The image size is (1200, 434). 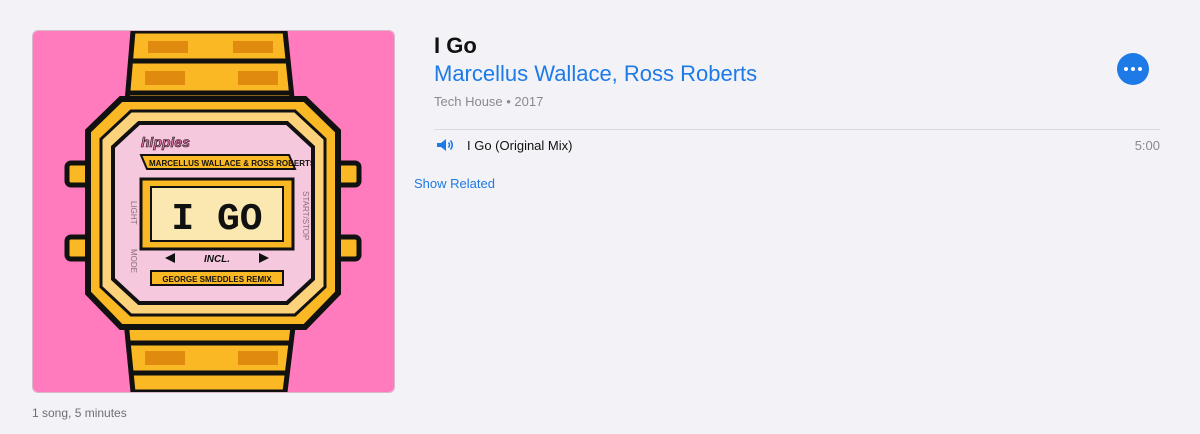 What do you see at coordinates (216, 219) in the screenshot?
I see `artwork-screen-text: I GO` at bounding box center [216, 219].